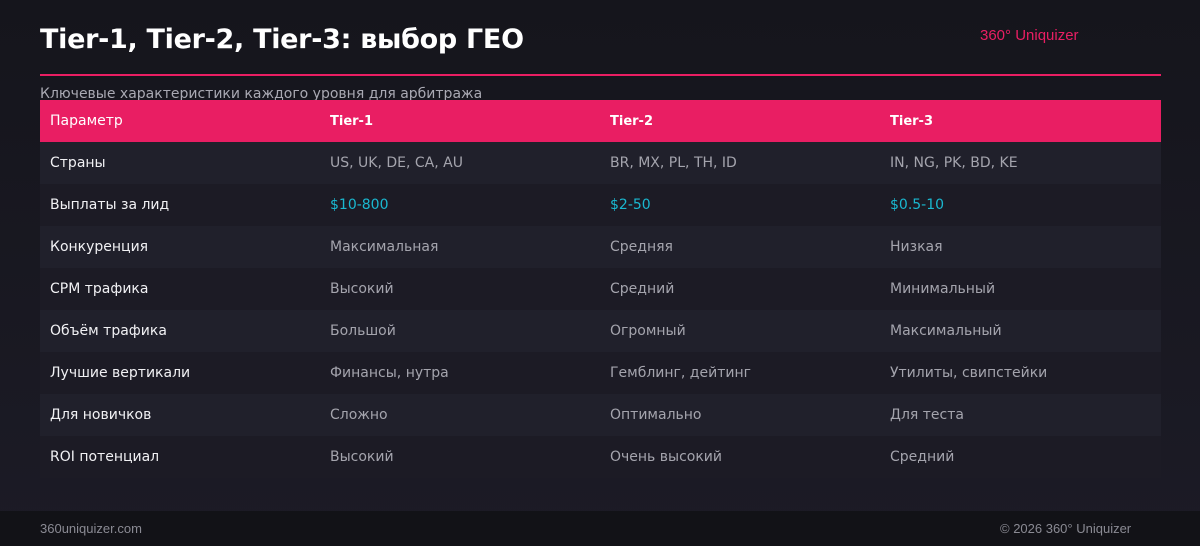 This screenshot has width=1200, height=546. What do you see at coordinates (180, 247) in the screenshot?
I see `row-parameter: Конкуренция` at bounding box center [180, 247].